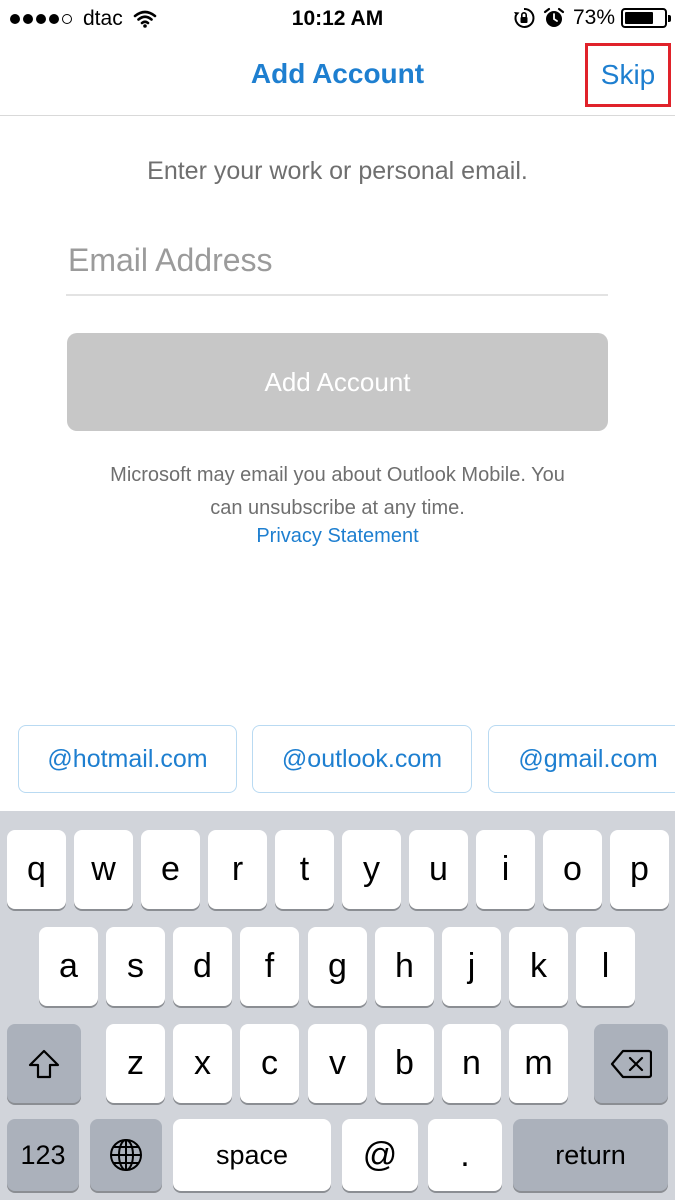  Describe the element at coordinates (337, 966) in the screenshot. I see `key-g: g` at that location.